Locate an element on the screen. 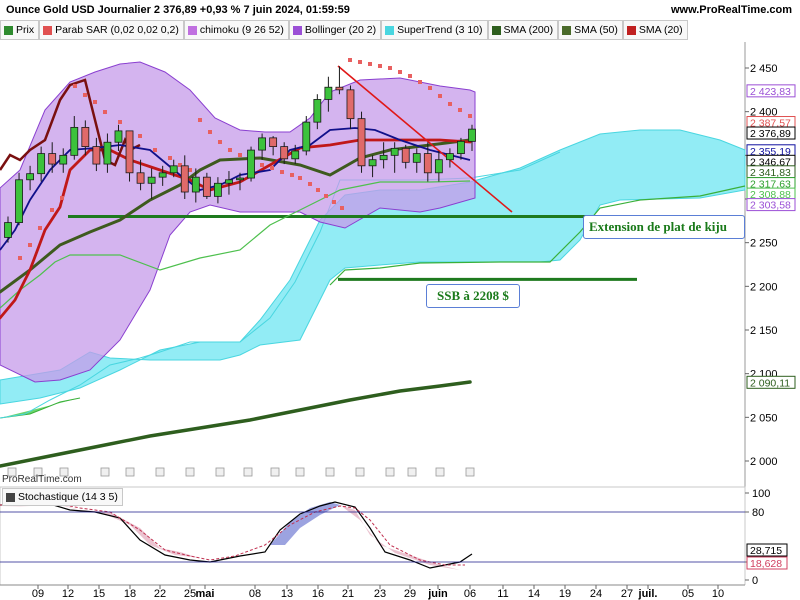 The image size is (800, 600). x-tick-label: 08 is located at coordinates (255, 594).